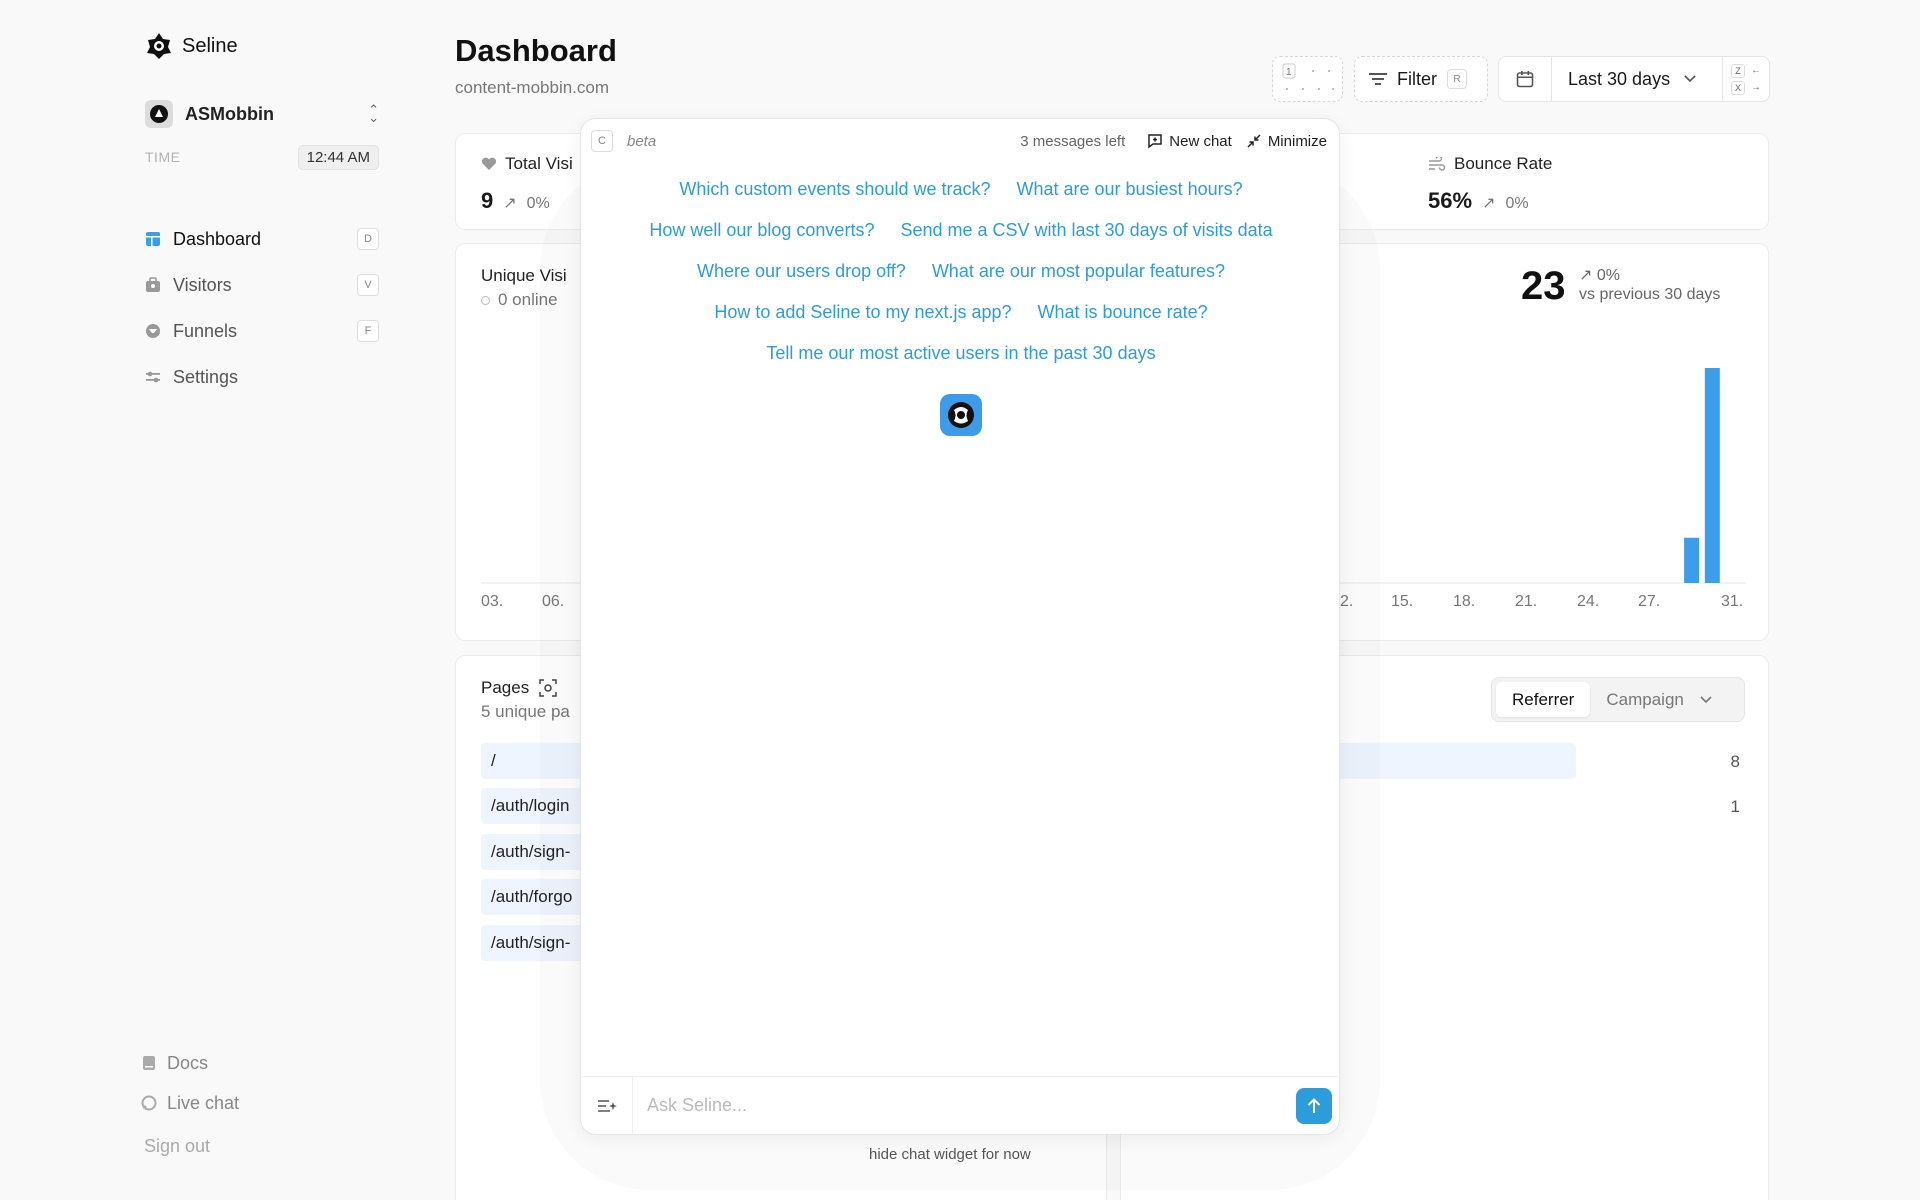 The height and width of the screenshot is (1200, 1920). I want to click on arrow-up-icon, so click(1314, 1105).